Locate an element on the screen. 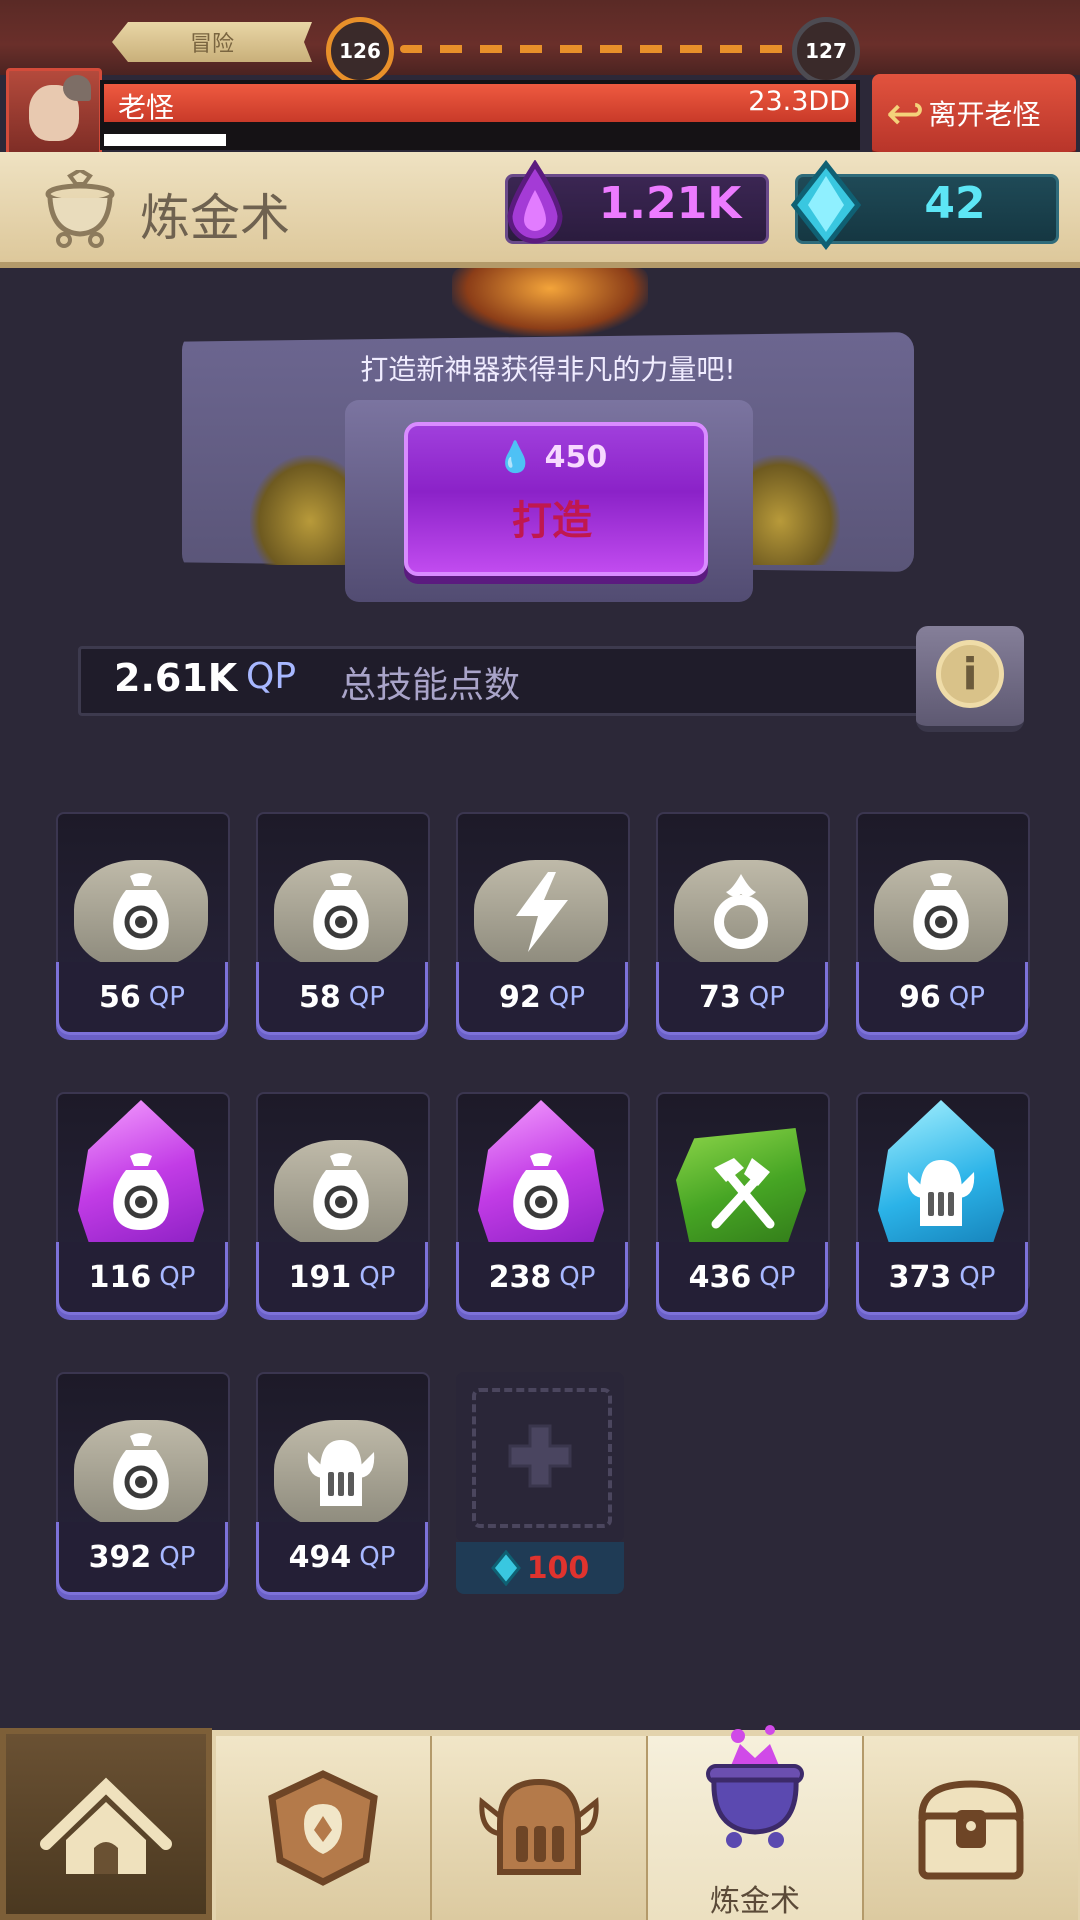 The height and width of the screenshot is (1920, 1080). artifact-qp-label: 238 QP is located at coordinates (542, 1278).